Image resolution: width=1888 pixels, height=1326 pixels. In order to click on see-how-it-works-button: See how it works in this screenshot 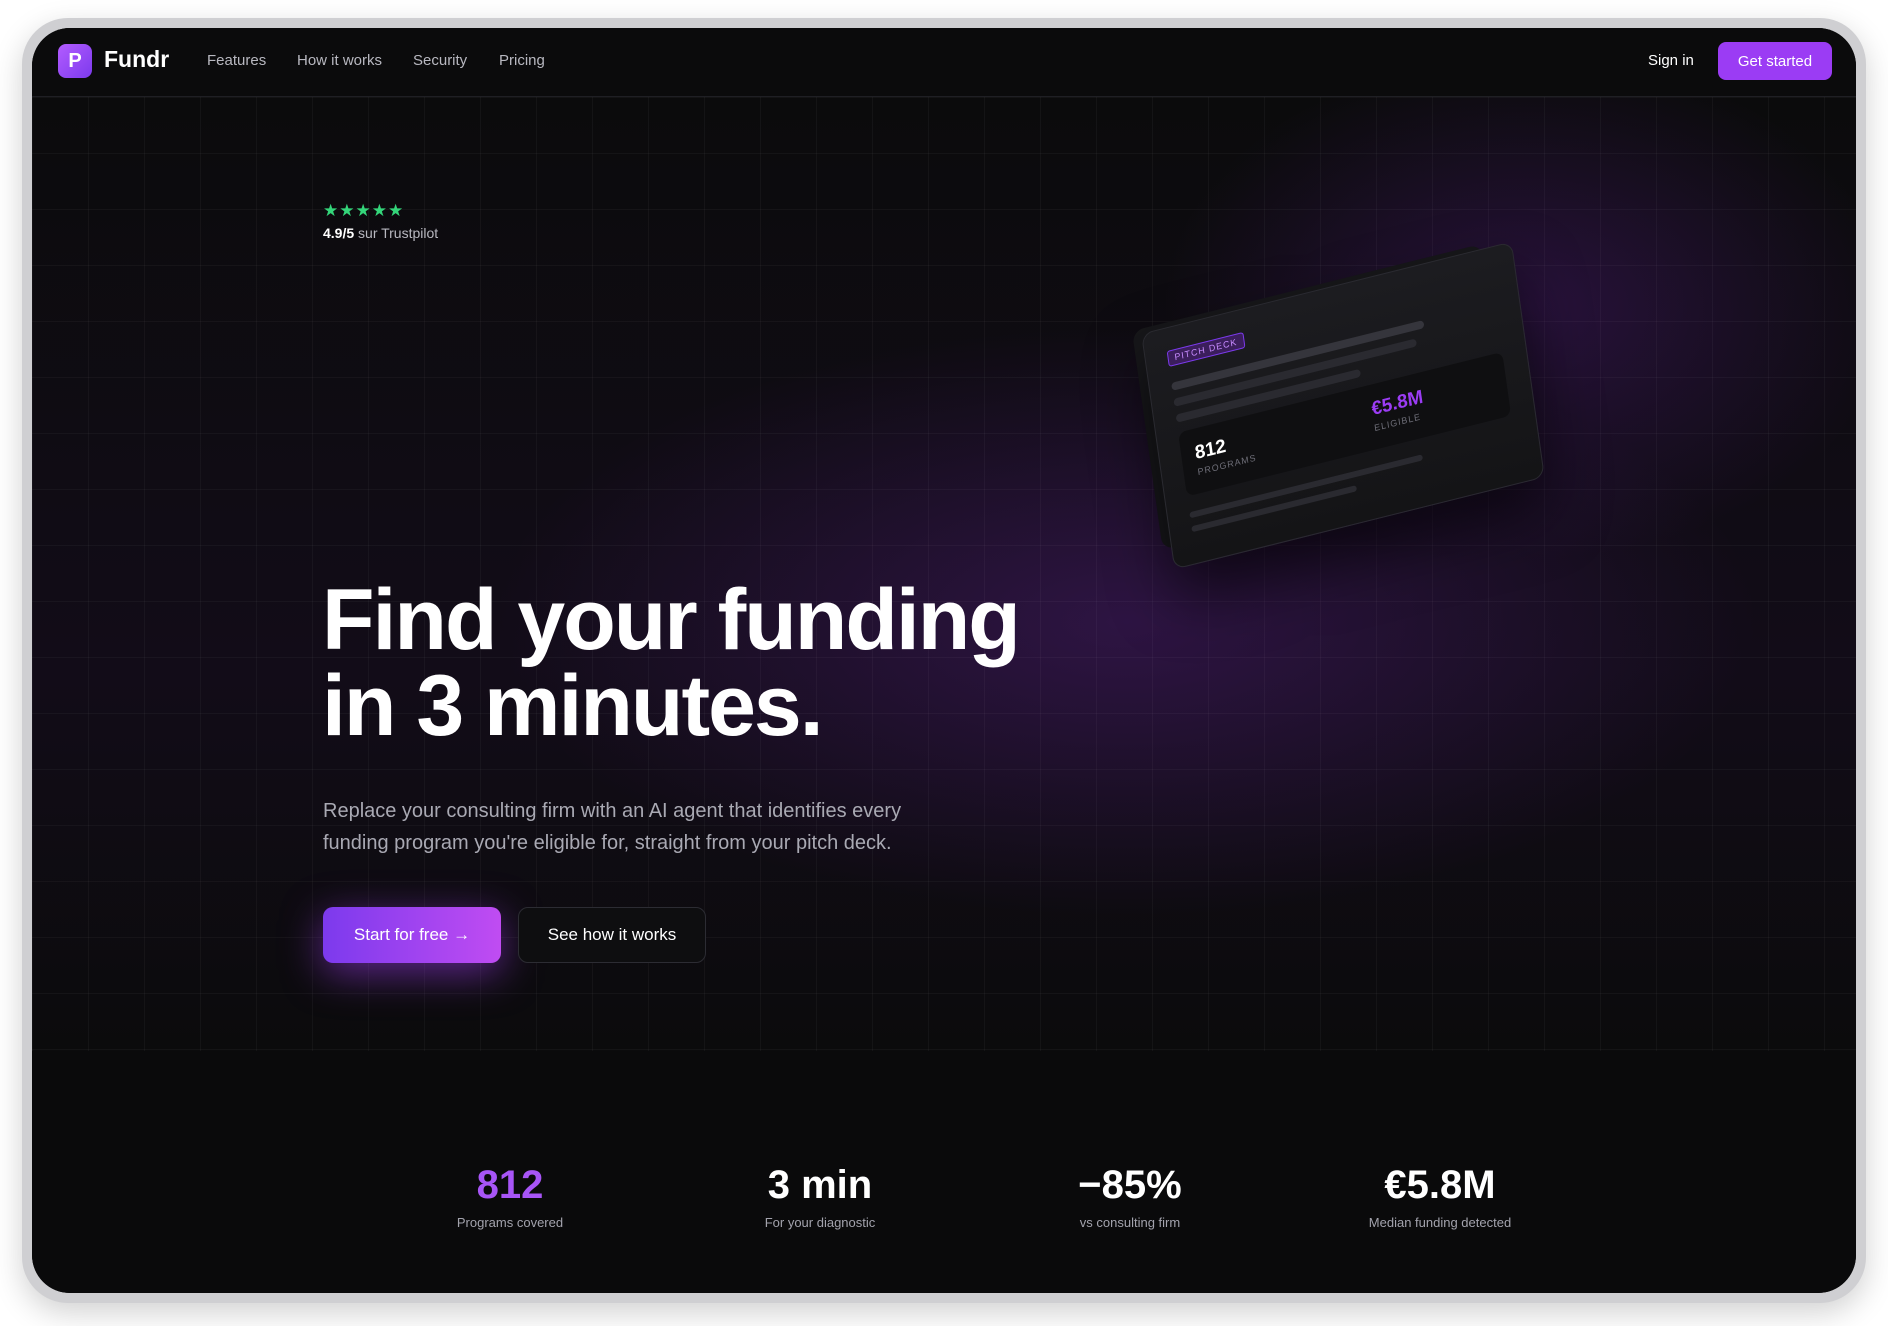, I will do `click(612, 935)`.